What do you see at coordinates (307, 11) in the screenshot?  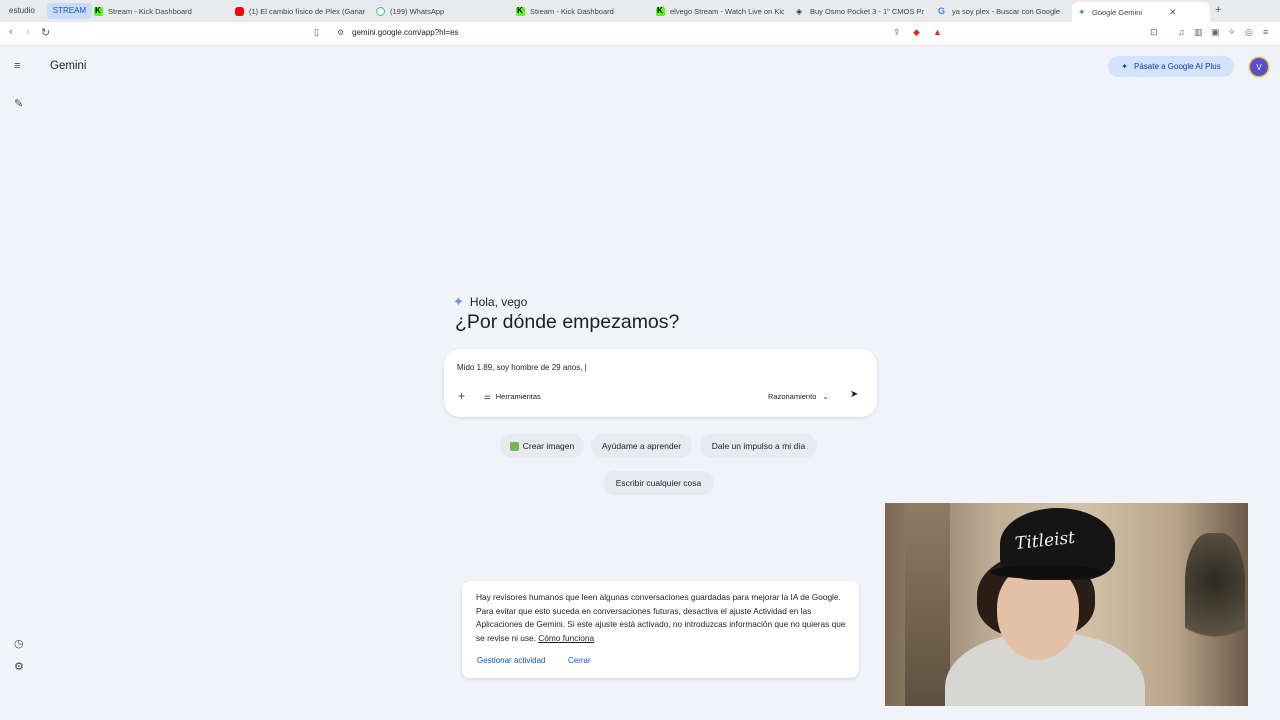 I see `tab-title: (1) El cambio físico de Plex (Ganar` at bounding box center [307, 11].